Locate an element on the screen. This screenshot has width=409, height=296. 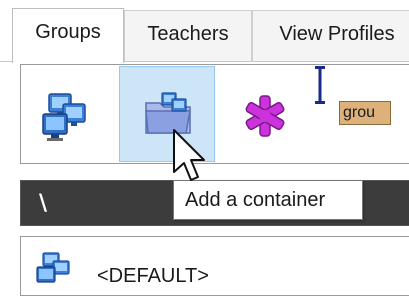
add-special-button is located at coordinates (265, 114).